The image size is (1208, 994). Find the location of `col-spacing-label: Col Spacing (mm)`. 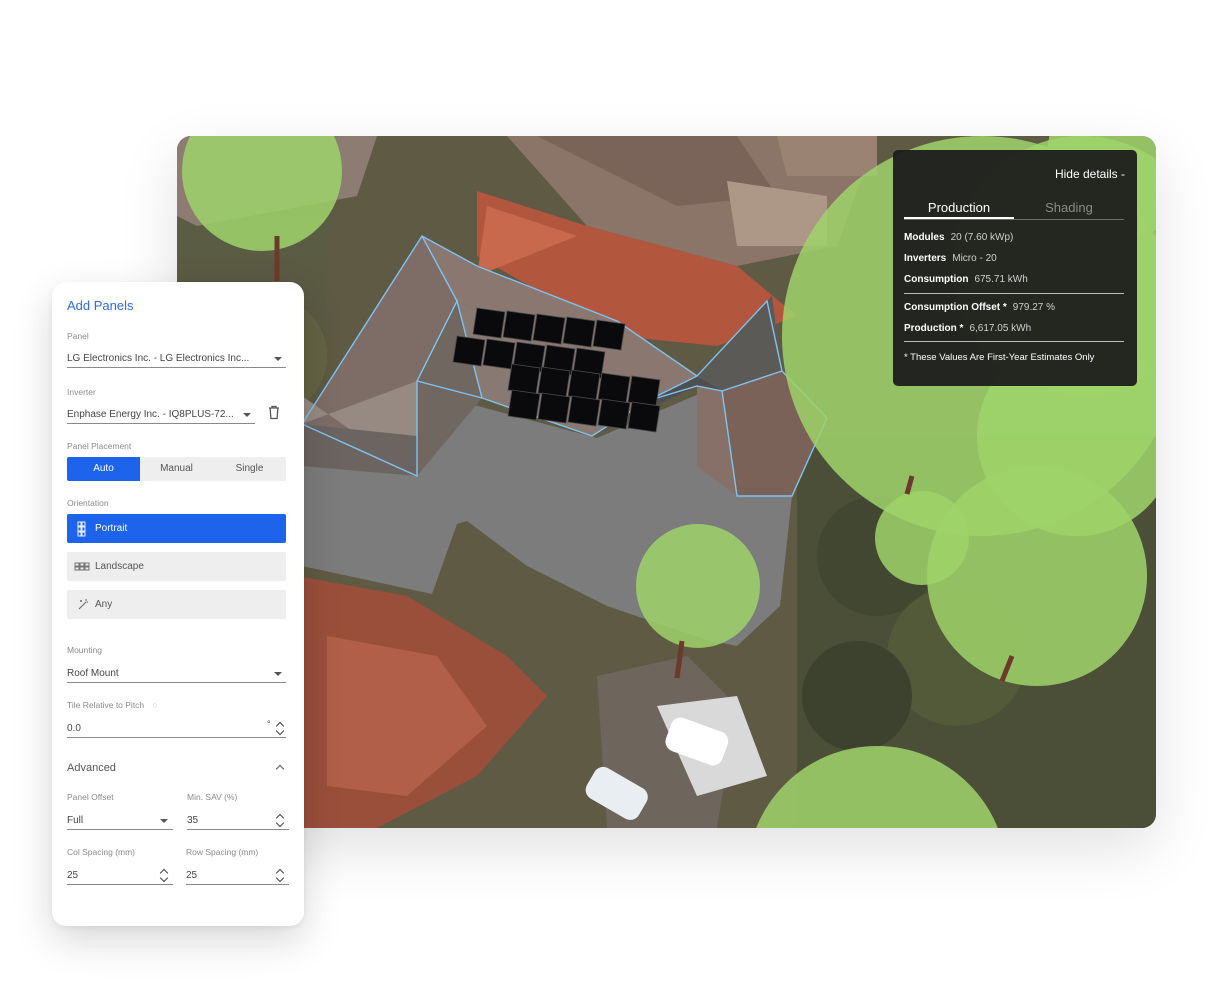

col-spacing-label: Col Spacing (mm) is located at coordinates (101, 852).